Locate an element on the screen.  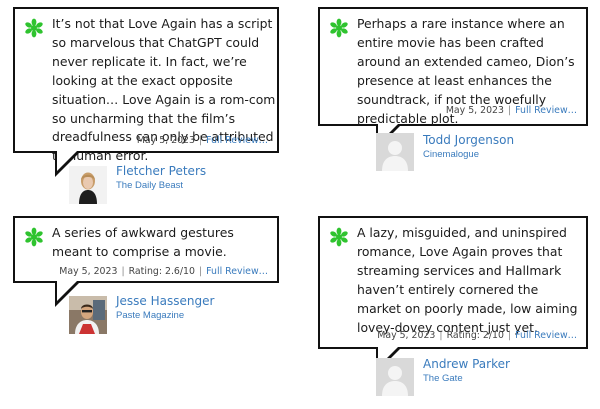
critic-info: Fletcher Peters The Daily Beast is located at coordinates (161, 178).